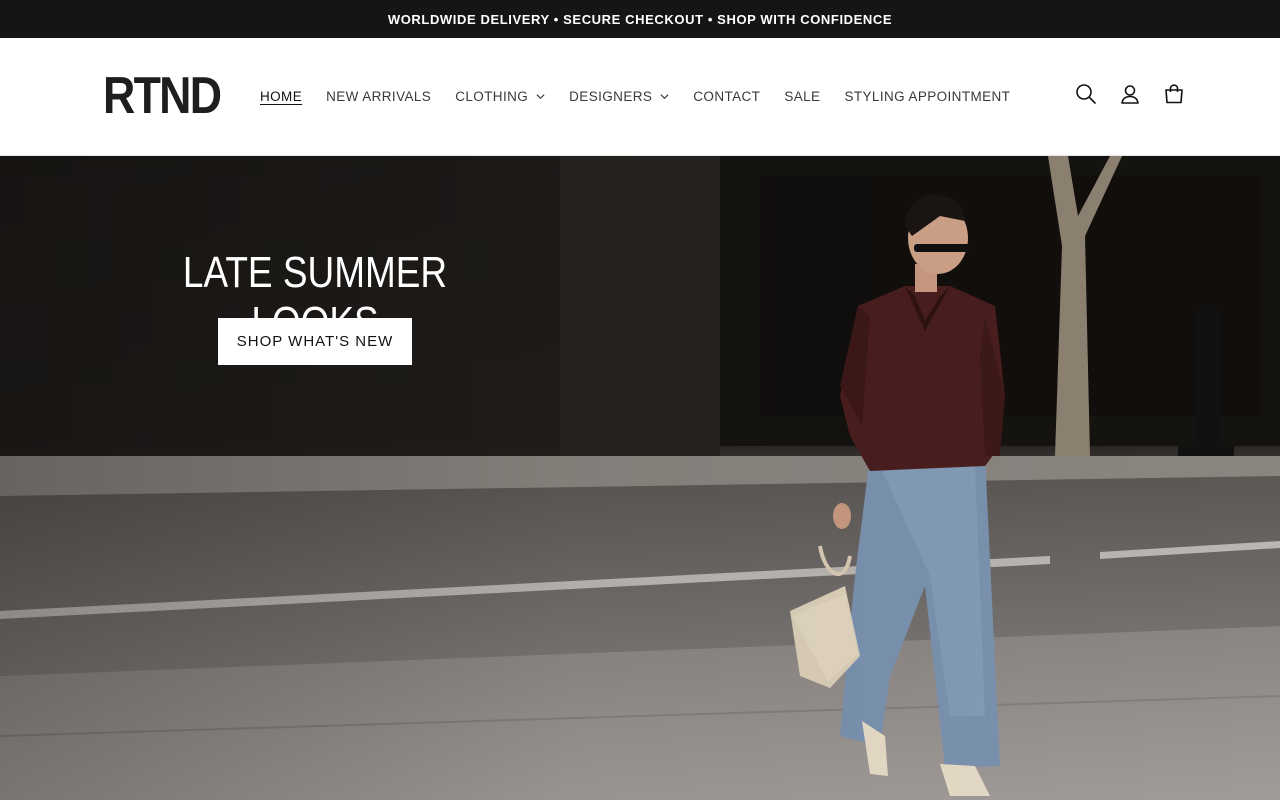  I want to click on cart-button, so click(1174, 96).